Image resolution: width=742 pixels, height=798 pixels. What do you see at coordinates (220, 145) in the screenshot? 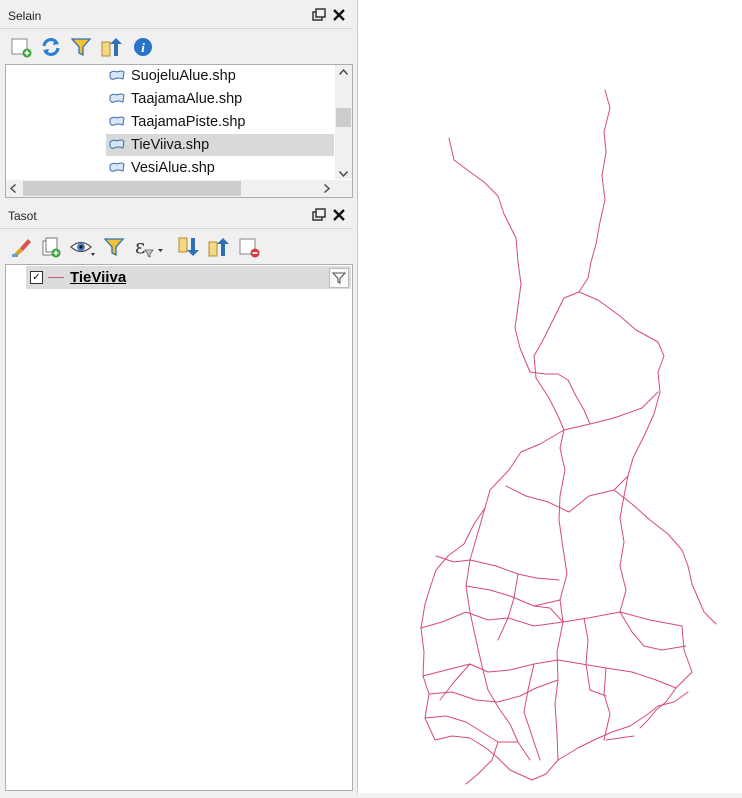
I see `tree-item-tieviiva: TieViiva.shp` at bounding box center [220, 145].